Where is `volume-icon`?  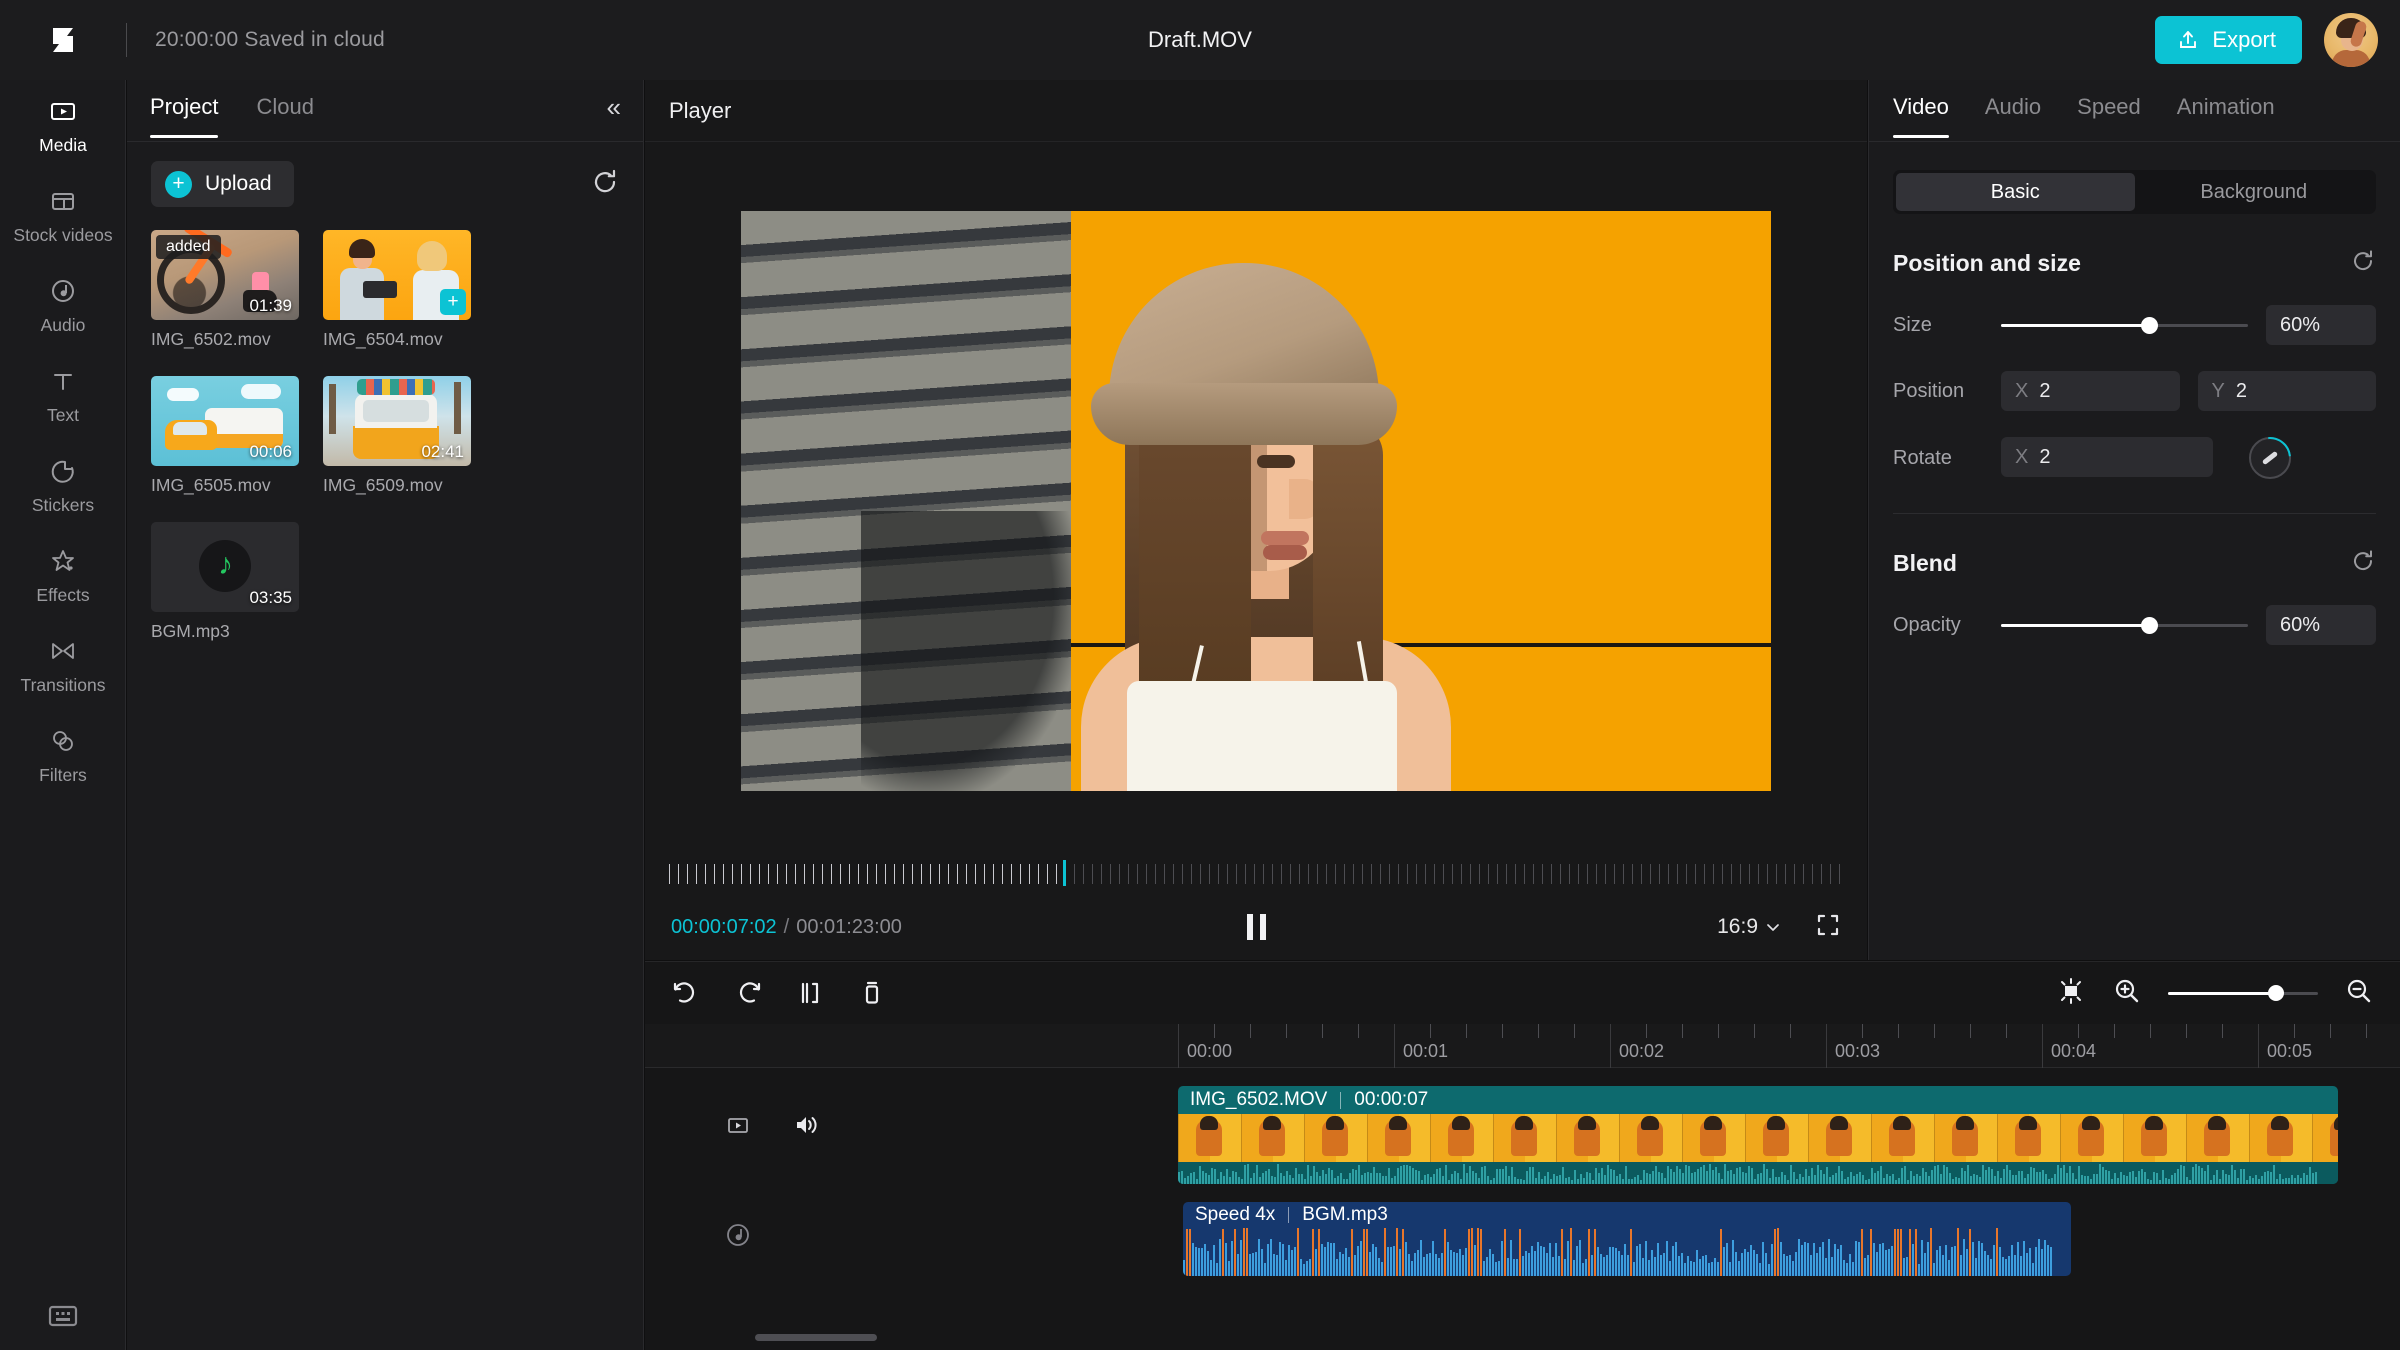
volume-icon is located at coordinates (806, 1125).